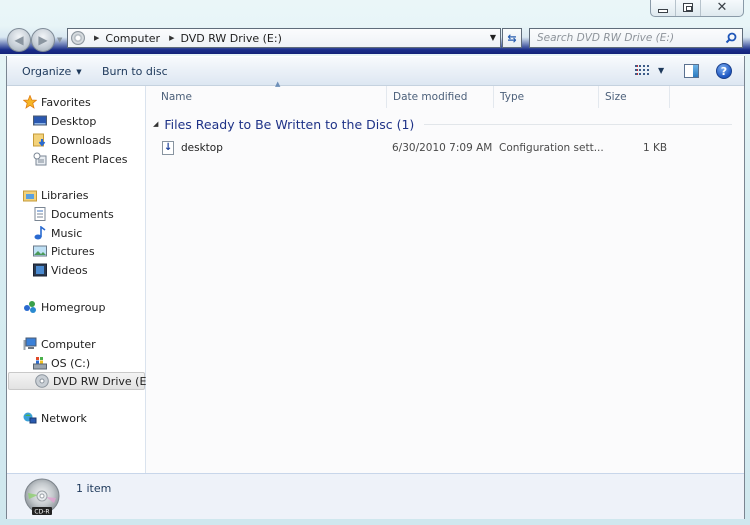 This screenshot has width=750, height=525. I want to click on documents-icon, so click(40, 214).